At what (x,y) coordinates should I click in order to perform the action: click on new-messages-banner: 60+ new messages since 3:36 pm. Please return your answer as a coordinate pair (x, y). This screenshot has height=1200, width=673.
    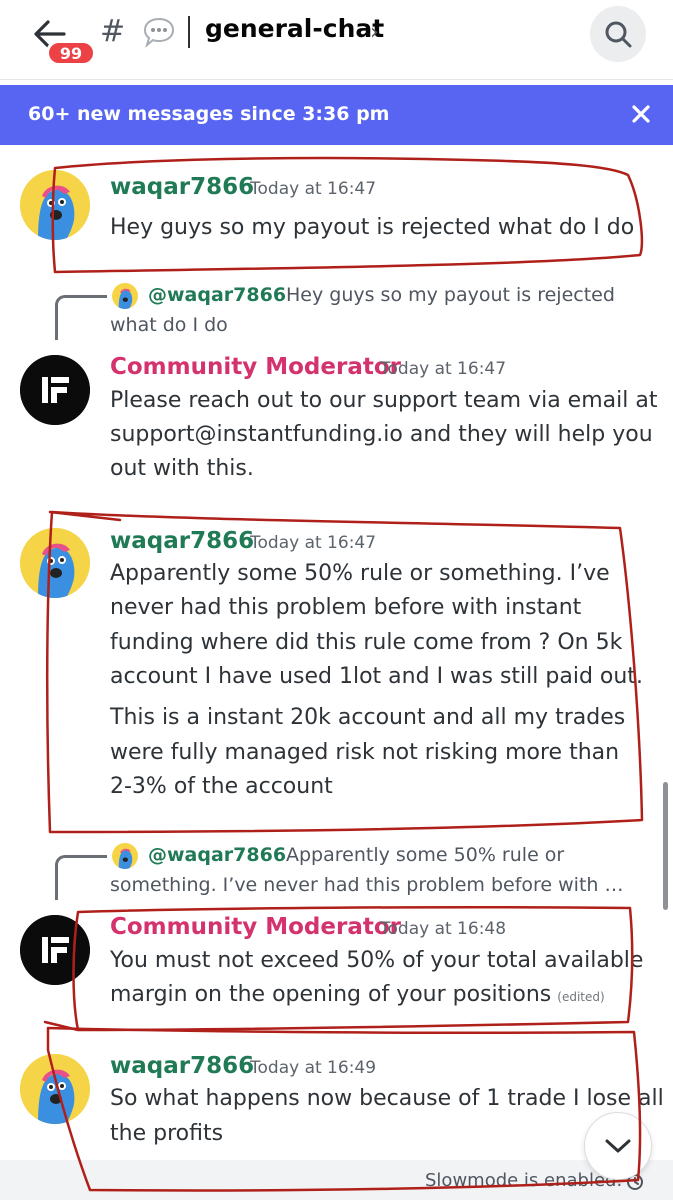
    Looking at the image, I should click on (336, 115).